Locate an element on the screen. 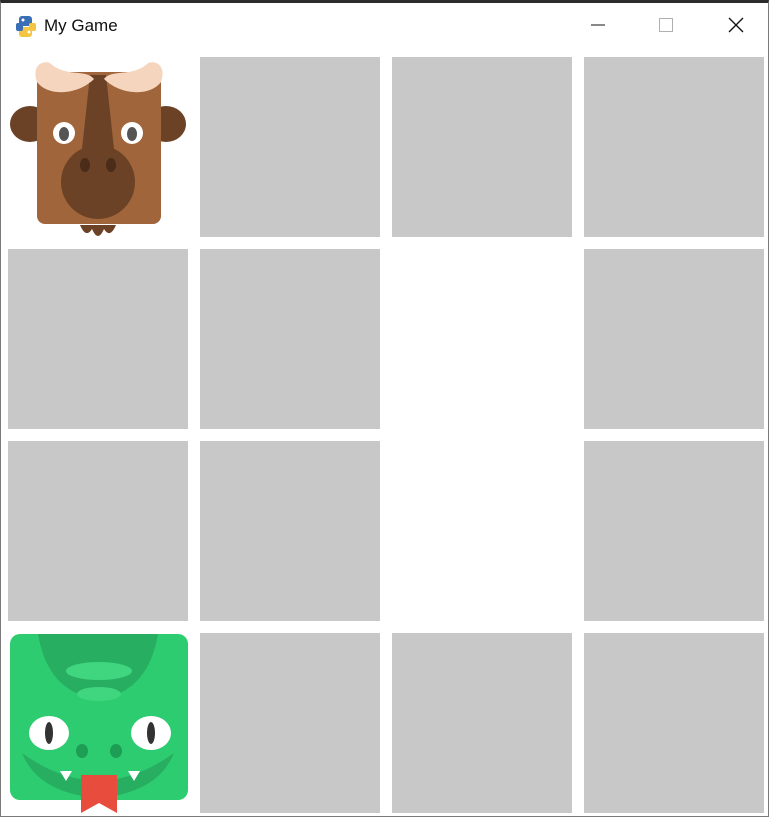 The width and height of the screenshot is (771, 819). close-button is located at coordinates (736, 27).